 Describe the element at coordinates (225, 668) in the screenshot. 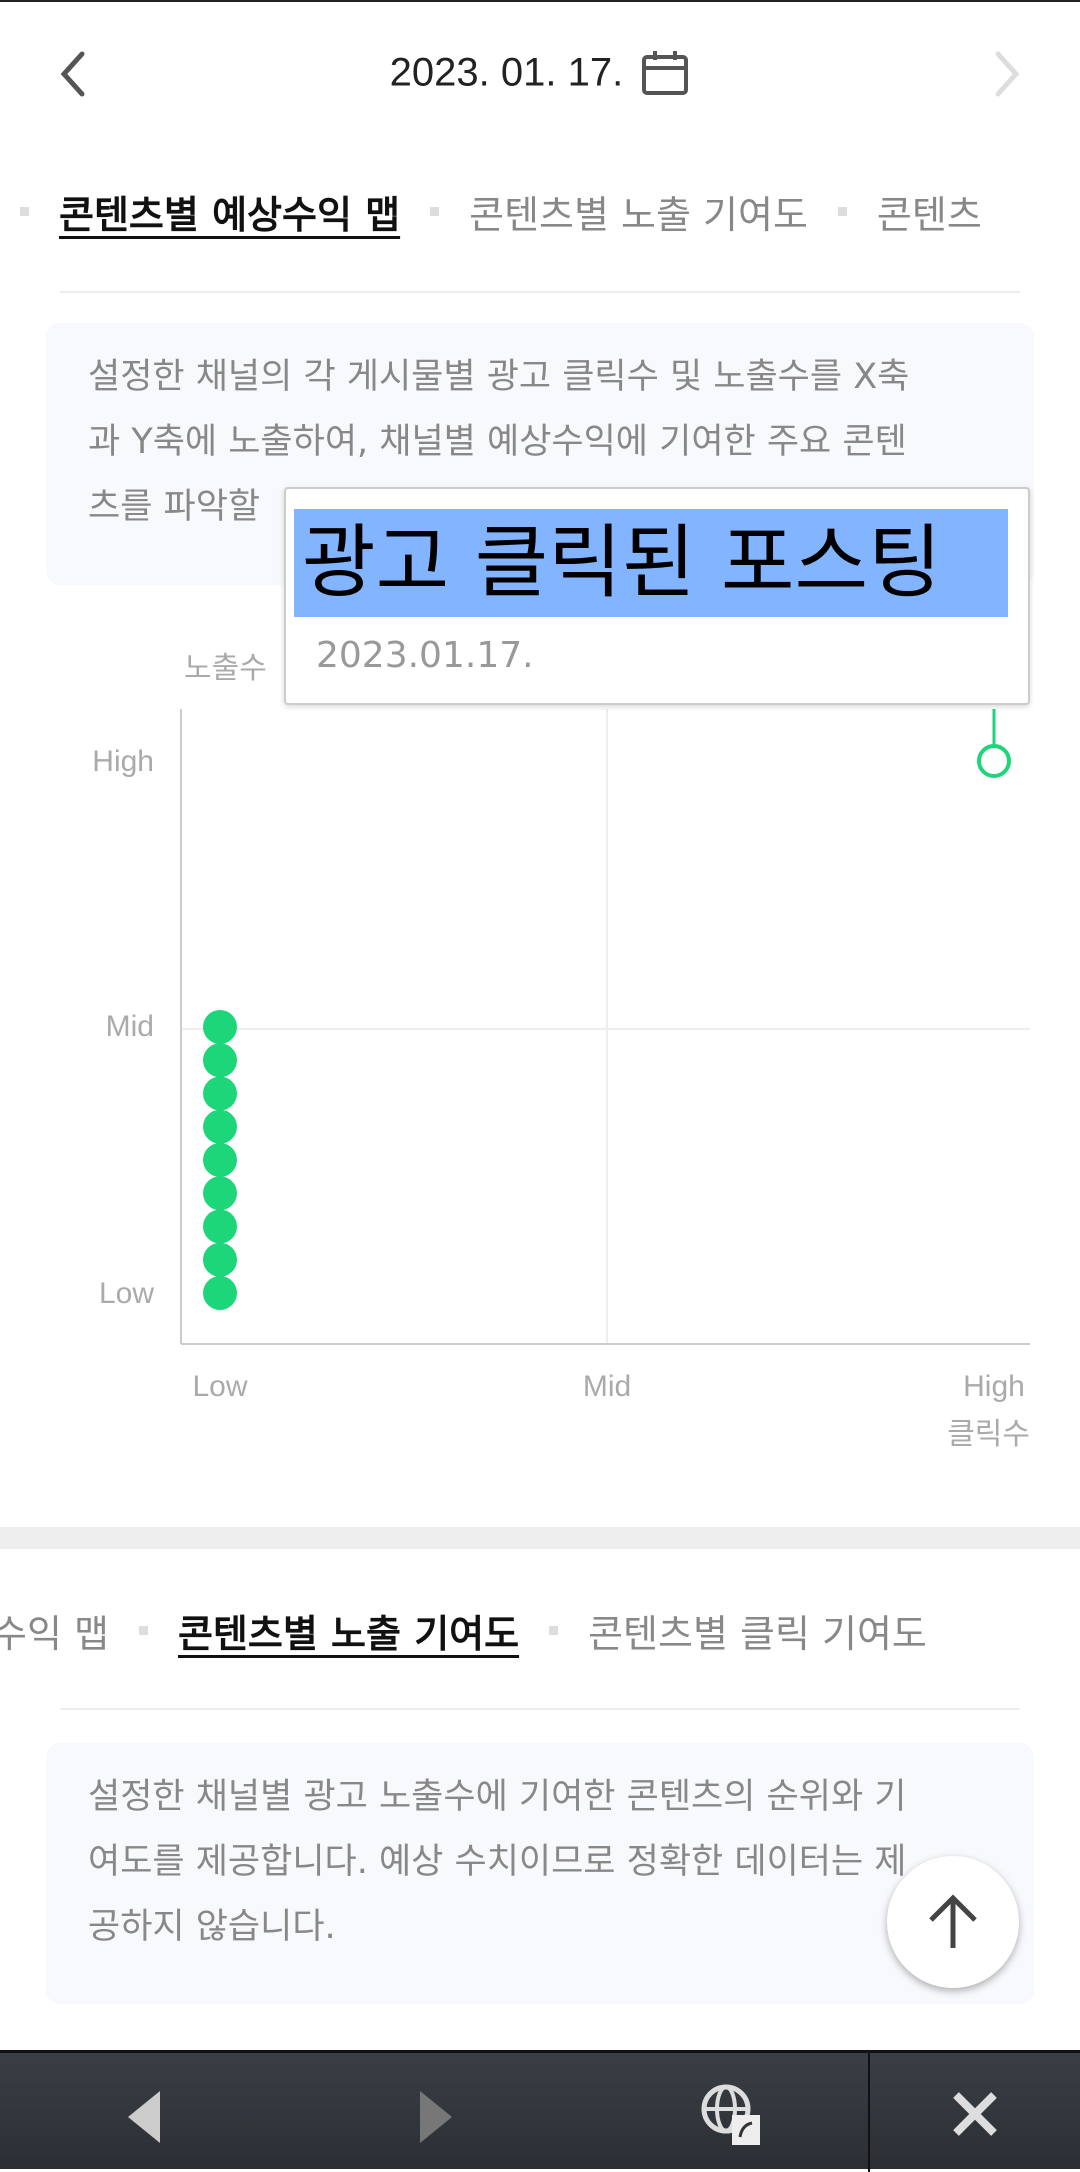

I see `y-axis-label: 노출수` at that location.